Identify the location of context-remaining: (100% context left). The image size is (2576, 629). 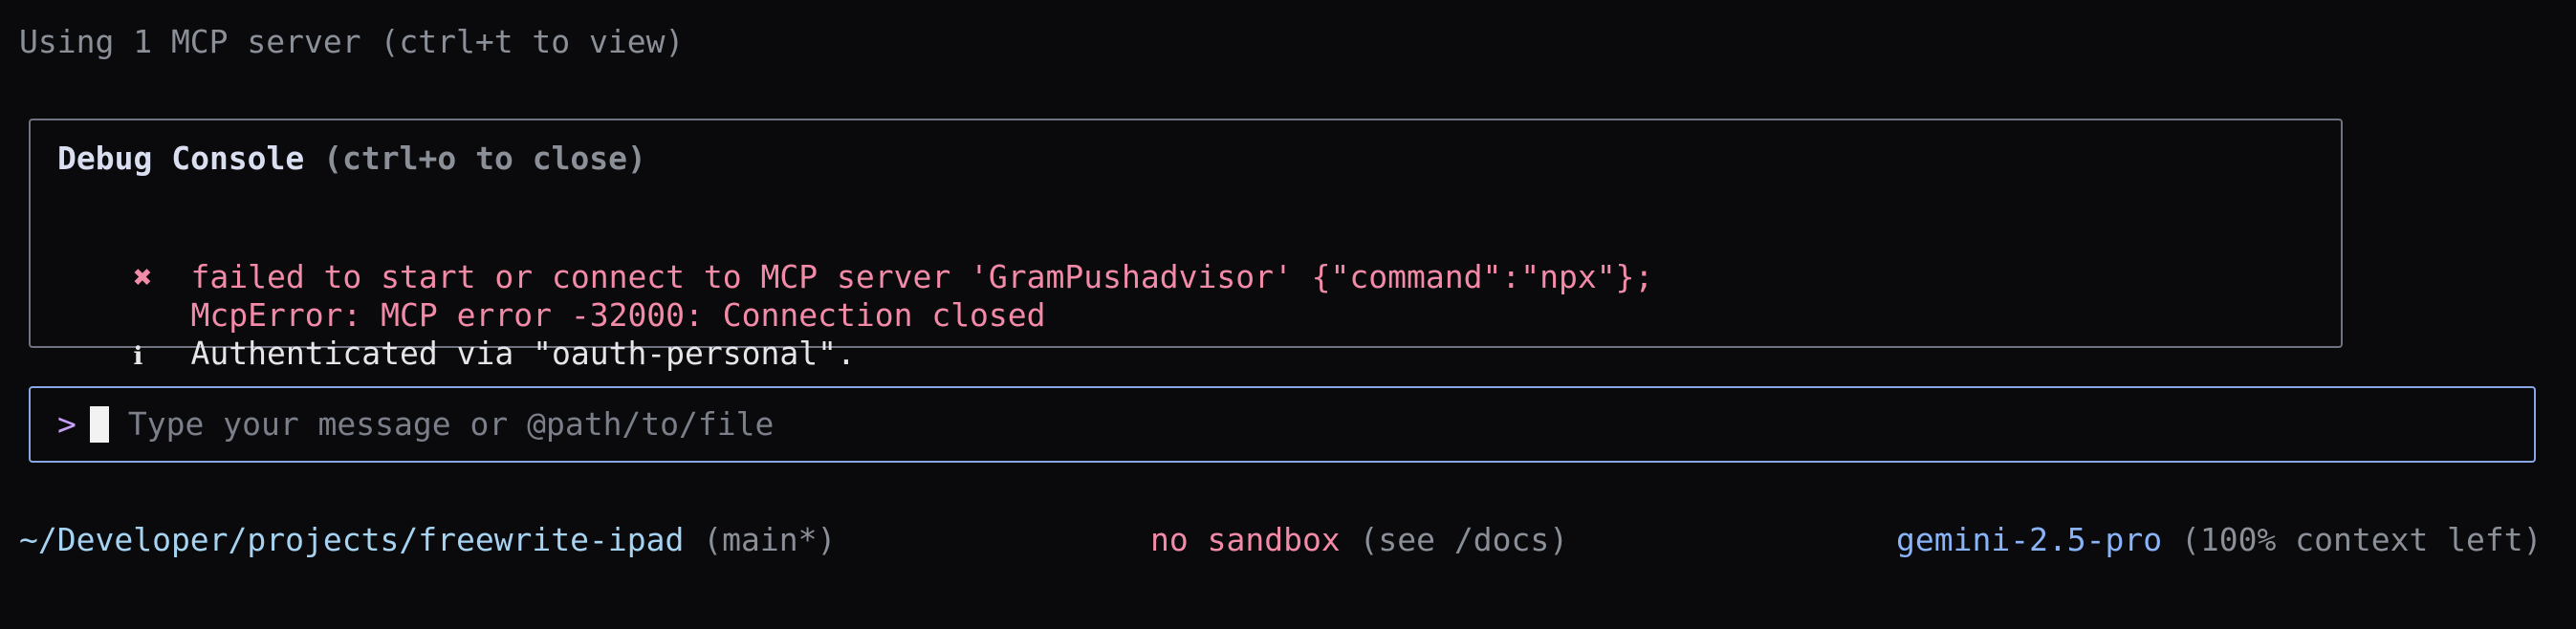
(2362, 539).